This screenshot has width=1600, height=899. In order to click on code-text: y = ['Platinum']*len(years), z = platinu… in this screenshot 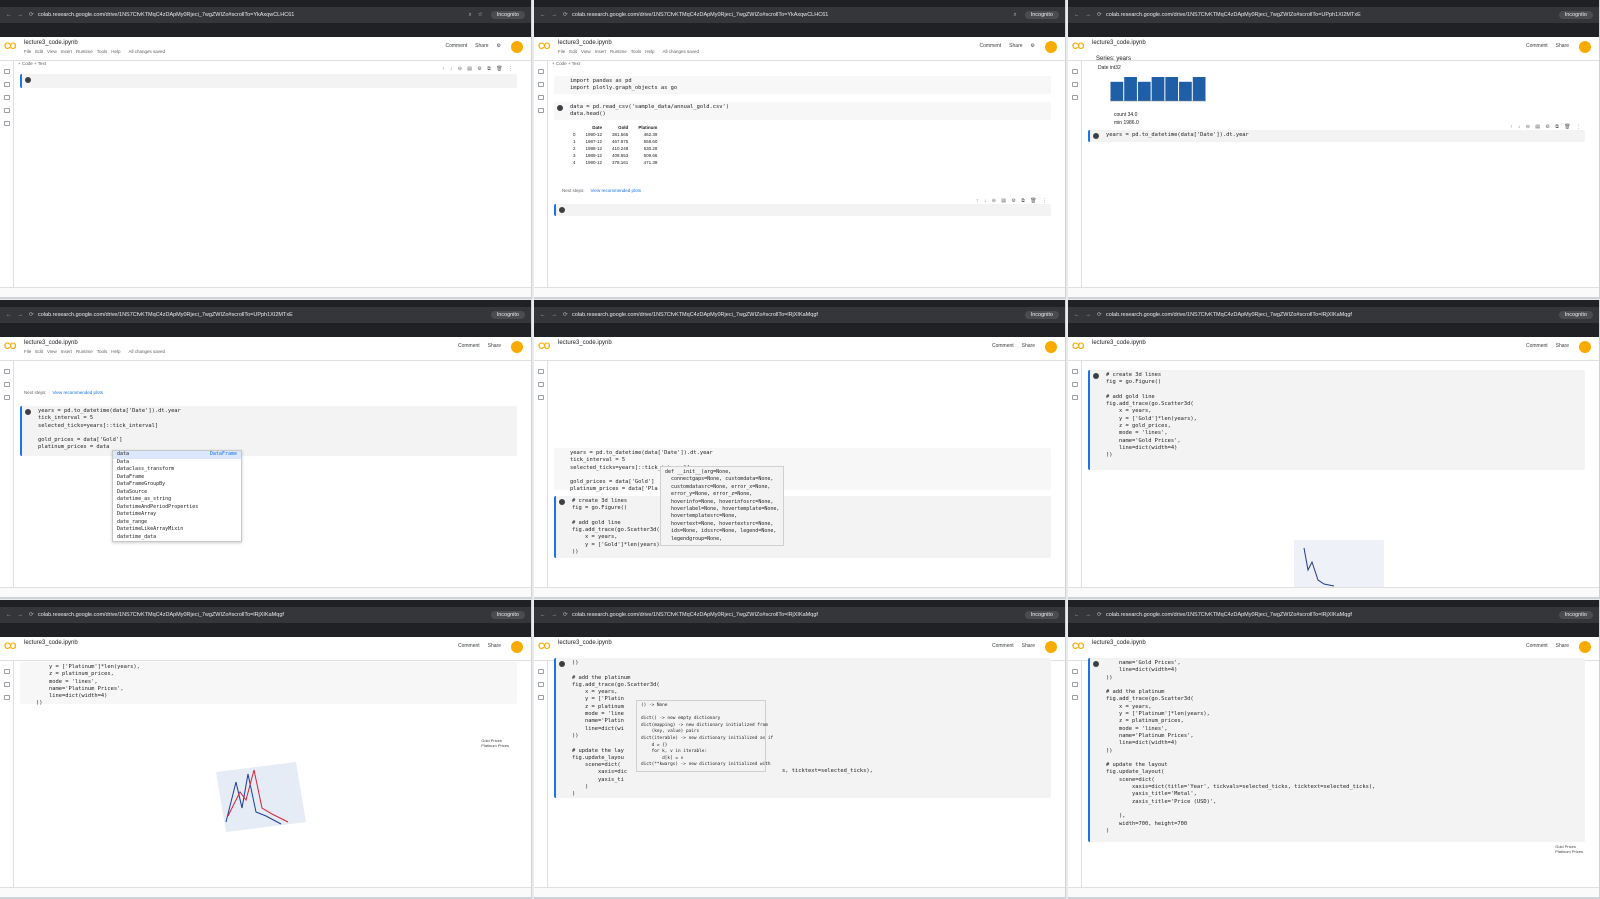, I will do `click(88, 686)`.